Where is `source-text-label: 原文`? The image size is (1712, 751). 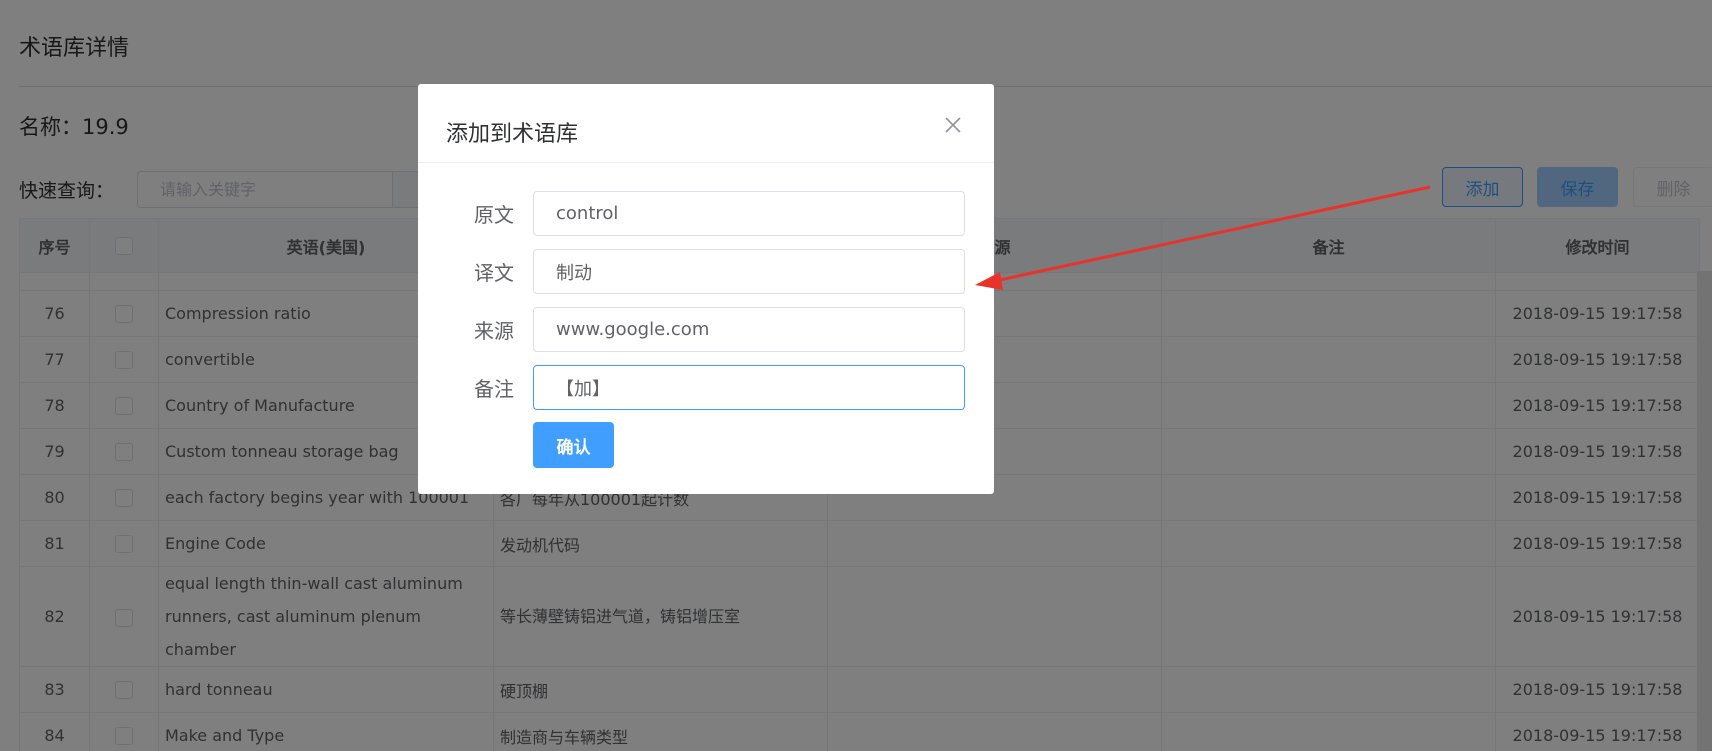
source-text-label: 原文 is located at coordinates (494, 215).